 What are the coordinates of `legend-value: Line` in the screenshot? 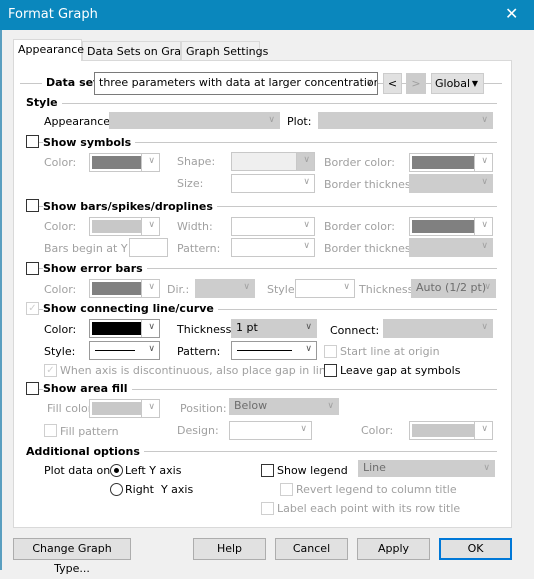 It's located at (374, 467).